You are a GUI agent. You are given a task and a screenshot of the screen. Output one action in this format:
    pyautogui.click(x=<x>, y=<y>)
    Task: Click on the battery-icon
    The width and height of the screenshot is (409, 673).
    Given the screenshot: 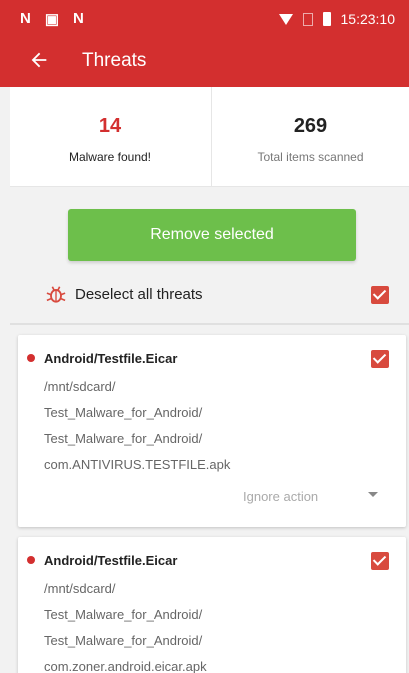 What is the action you would take?
    pyautogui.click(x=326, y=19)
    